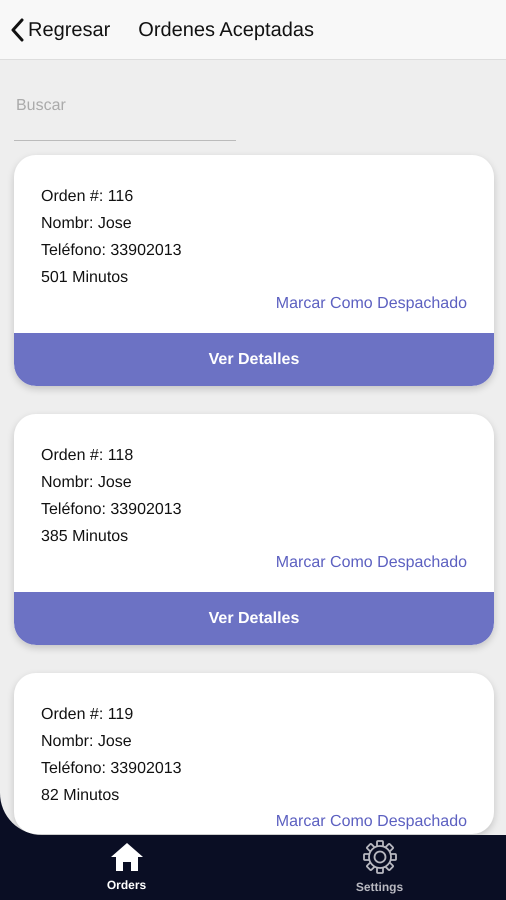 The height and width of the screenshot is (900, 506). I want to click on nav-tab: Orders, so click(126, 867).